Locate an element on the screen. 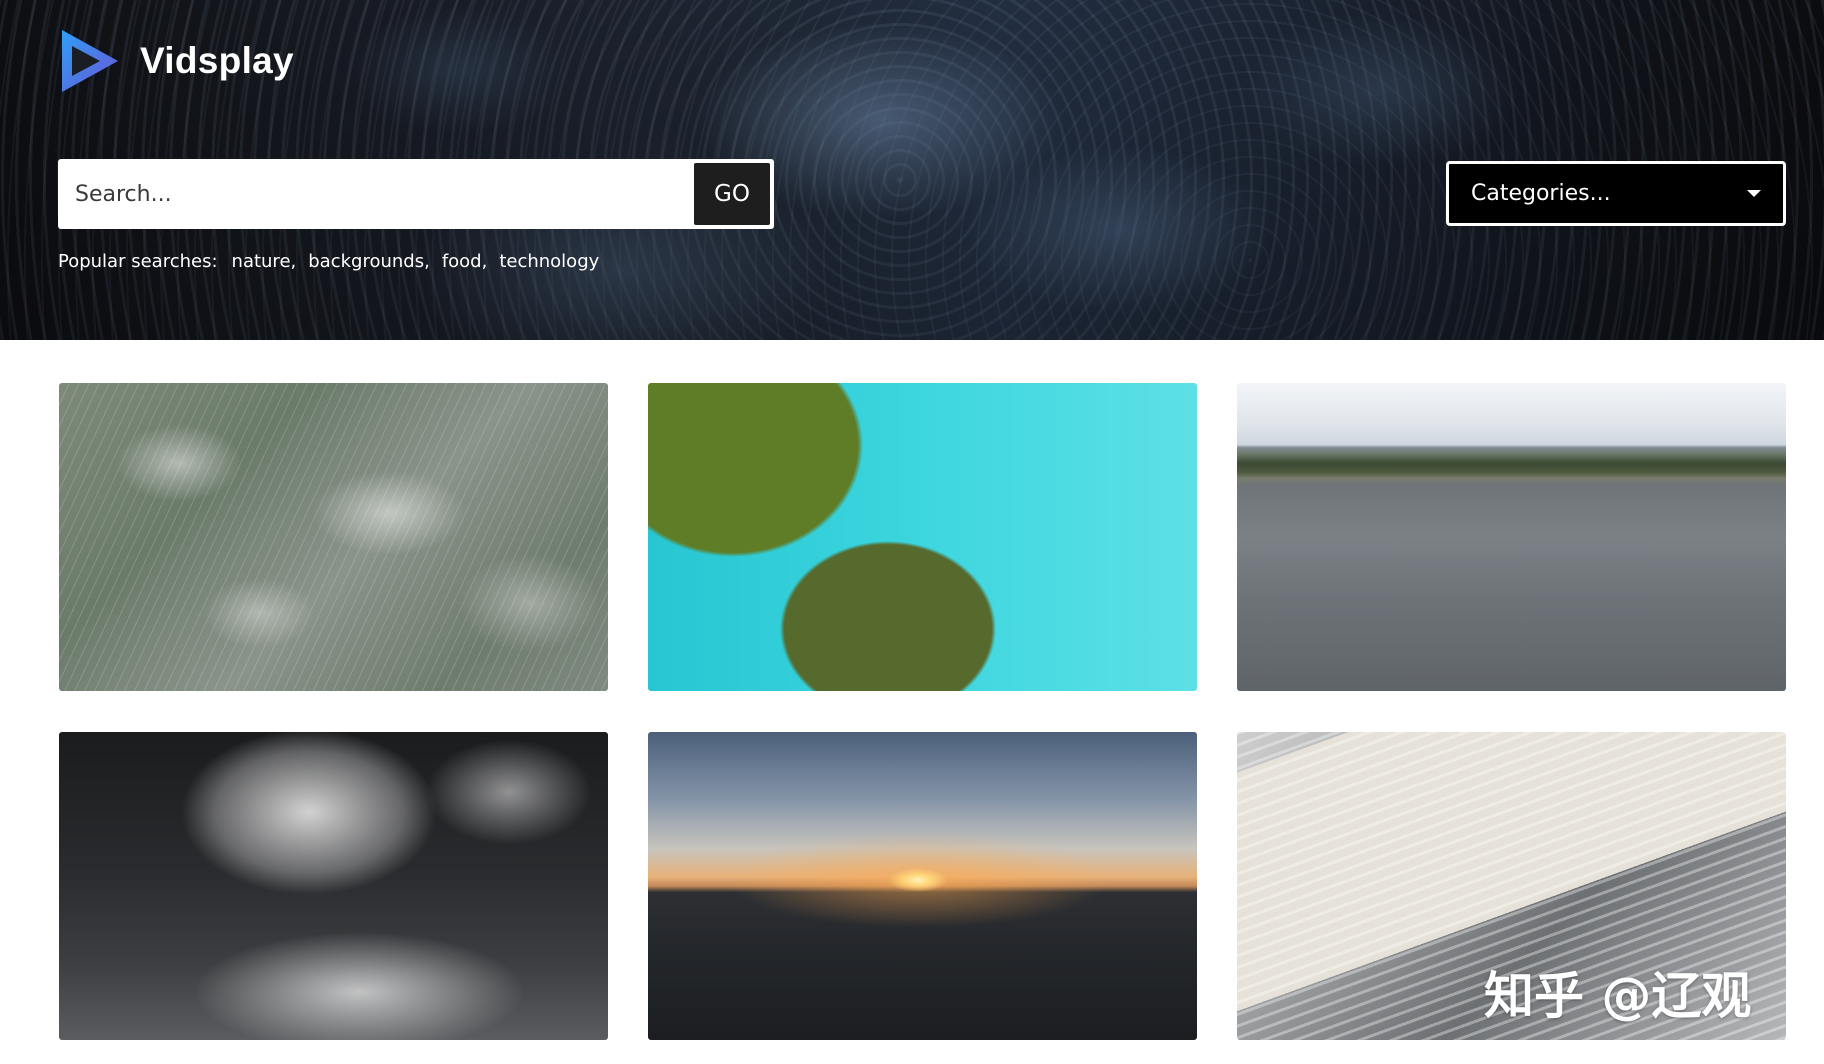 The width and height of the screenshot is (1824, 1064). video-thumbnail-lake-mountains is located at coordinates (1511, 537).